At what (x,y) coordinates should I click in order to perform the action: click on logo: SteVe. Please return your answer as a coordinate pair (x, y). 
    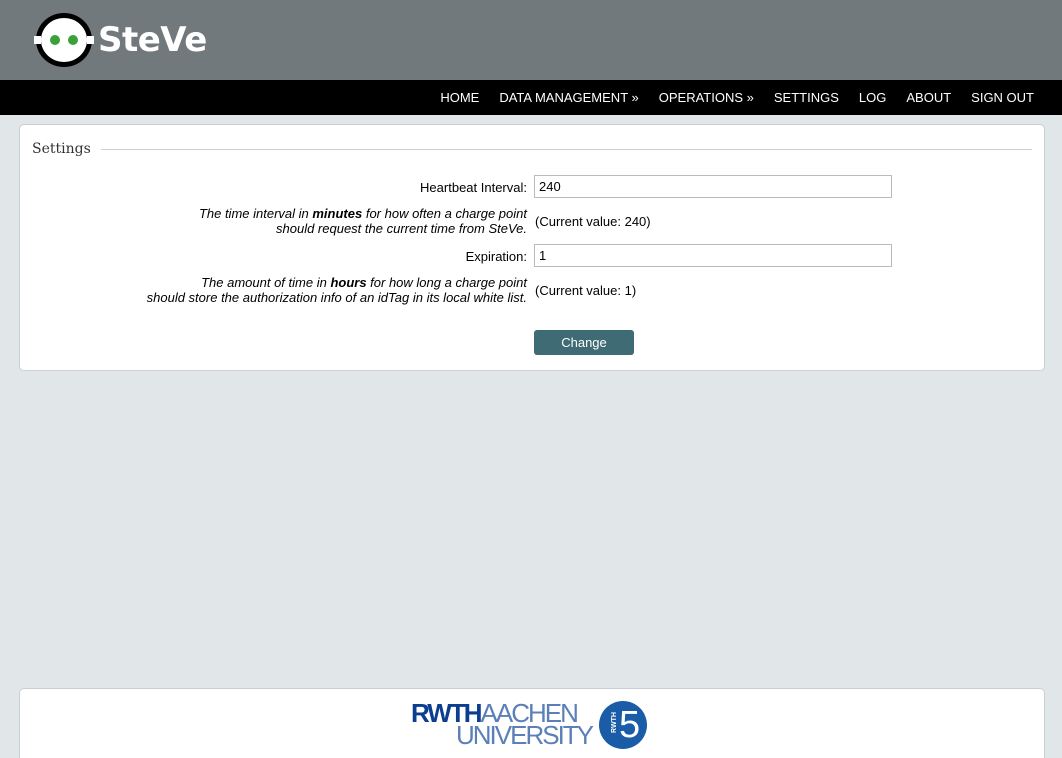
    Looking at the image, I should click on (120, 40).